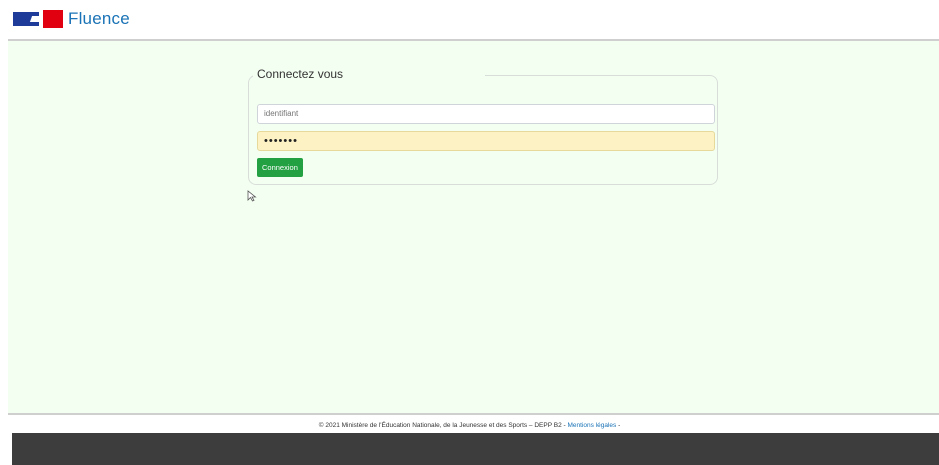  What do you see at coordinates (252, 196) in the screenshot?
I see `mouse-pointer-icon` at bounding box center [252, 196].